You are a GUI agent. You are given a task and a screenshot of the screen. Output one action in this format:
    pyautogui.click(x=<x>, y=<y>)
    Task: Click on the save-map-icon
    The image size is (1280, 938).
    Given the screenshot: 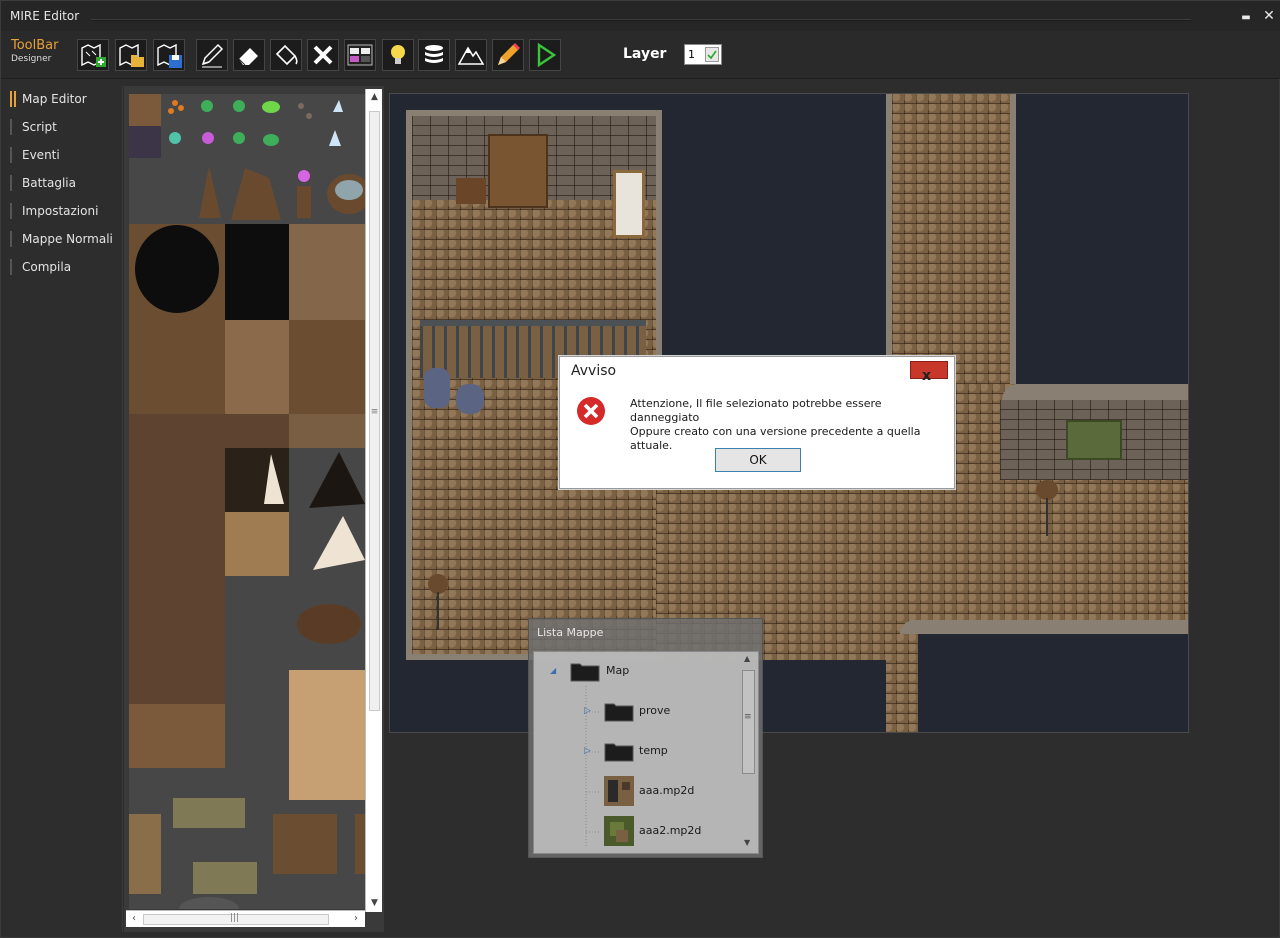 What is the action you would take?
    pyautogui.click(x=169, y=55)
    